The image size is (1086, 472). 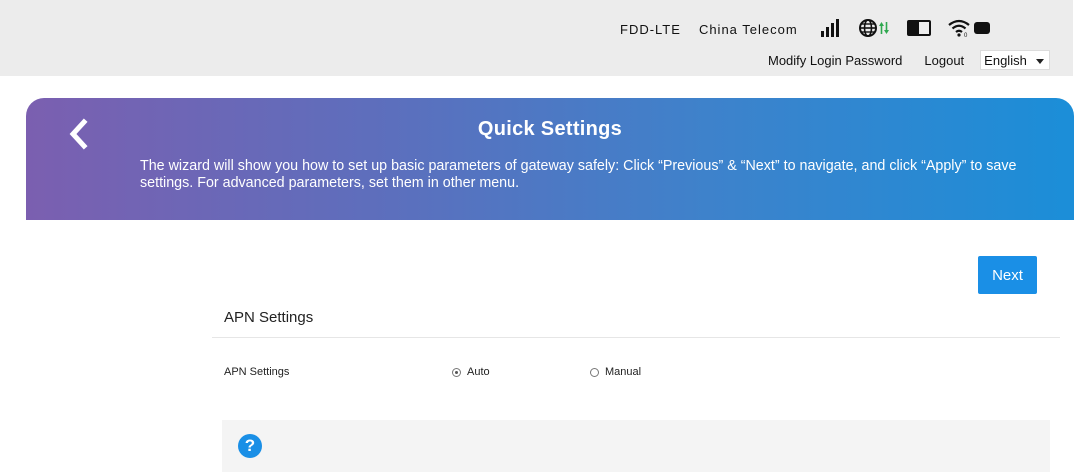 What do you see at coordinates (1005, 60) in the screenshot?
I see `language-value: English` at bounding box center [1005, 60].